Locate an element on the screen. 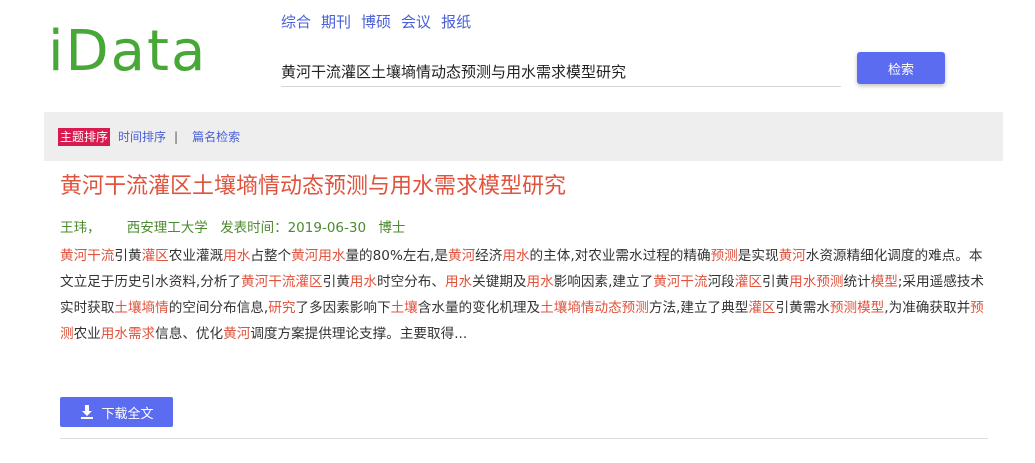 Image resolution: width=1035 pixels, height=463 pixels. result-meta: 王玮， 西安理工大学 发表时间：2019-06-30 博士 is located at coordinates (232, 228).